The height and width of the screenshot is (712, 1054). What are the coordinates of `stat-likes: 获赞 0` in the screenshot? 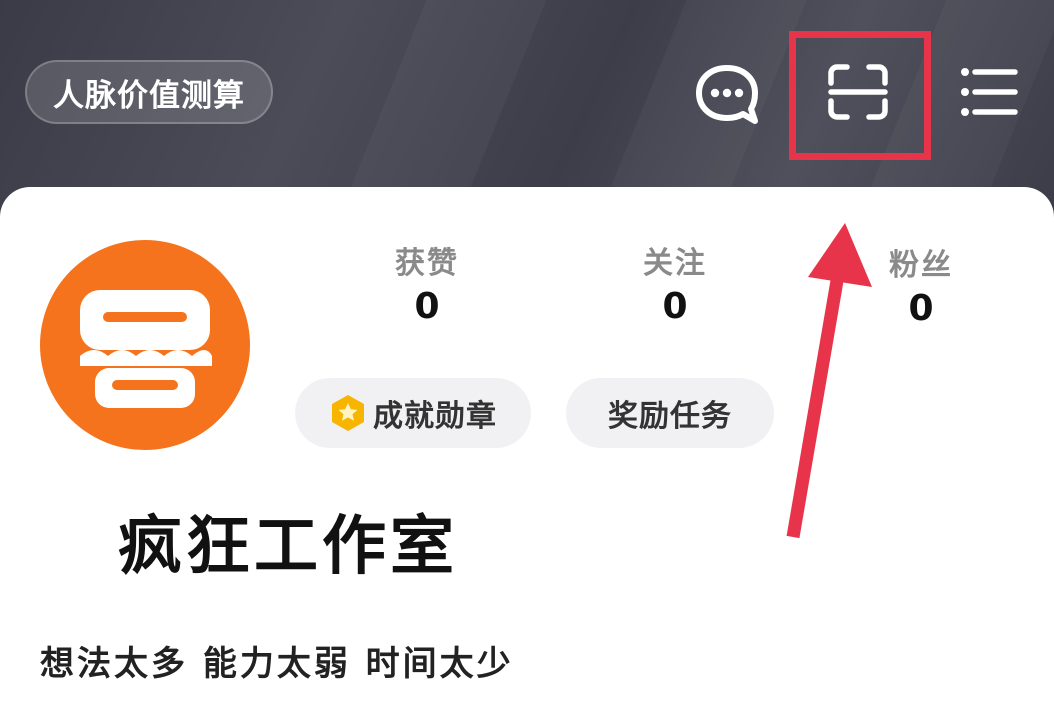 It's located at (427, 282).